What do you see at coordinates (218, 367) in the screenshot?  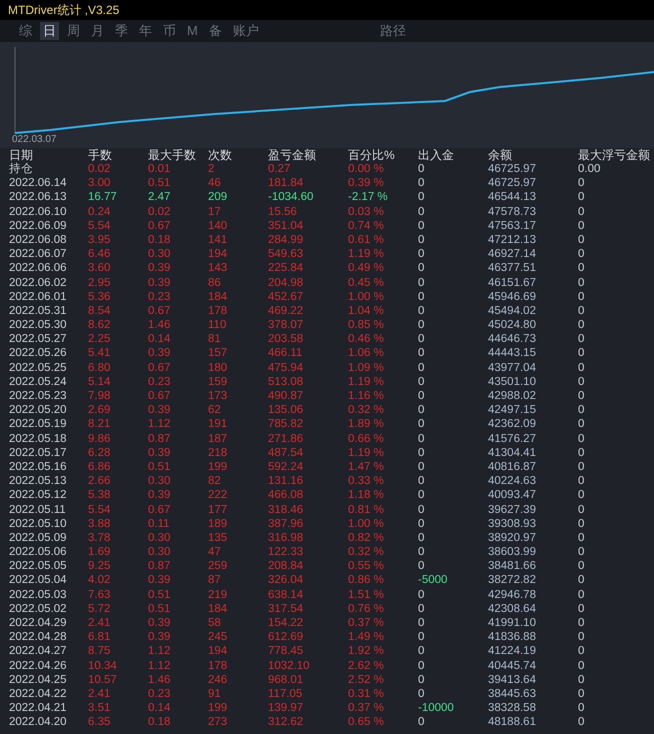 I see `table-cell-text: 180` at bounding box center [218, 367].